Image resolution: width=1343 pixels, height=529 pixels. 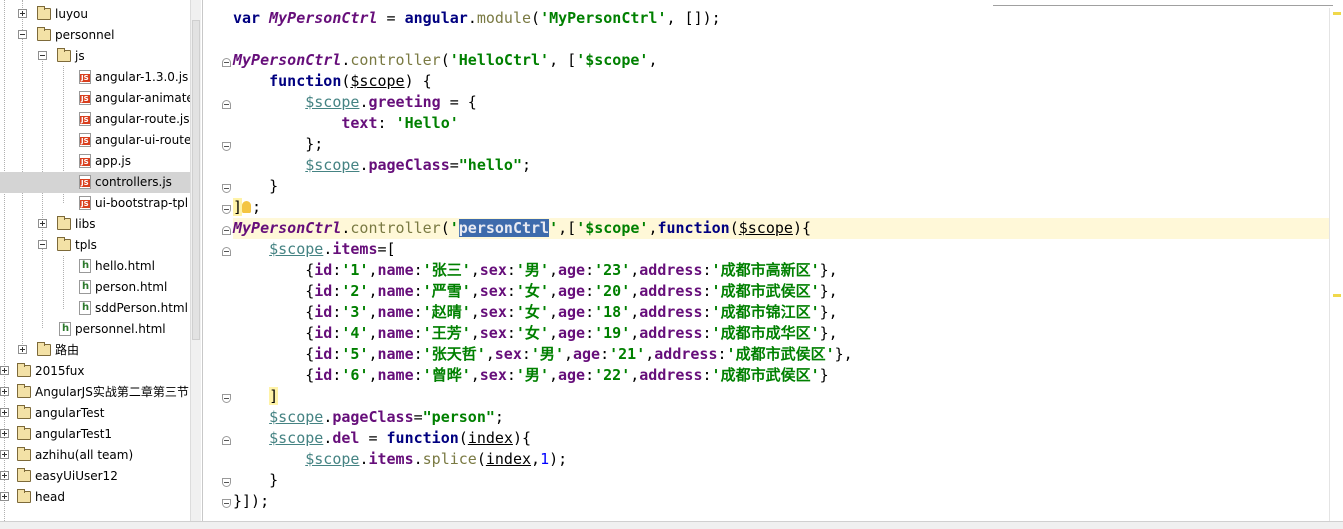 I want to click on tree-item-project: azhihu(all team), so click(x=95, y=455).